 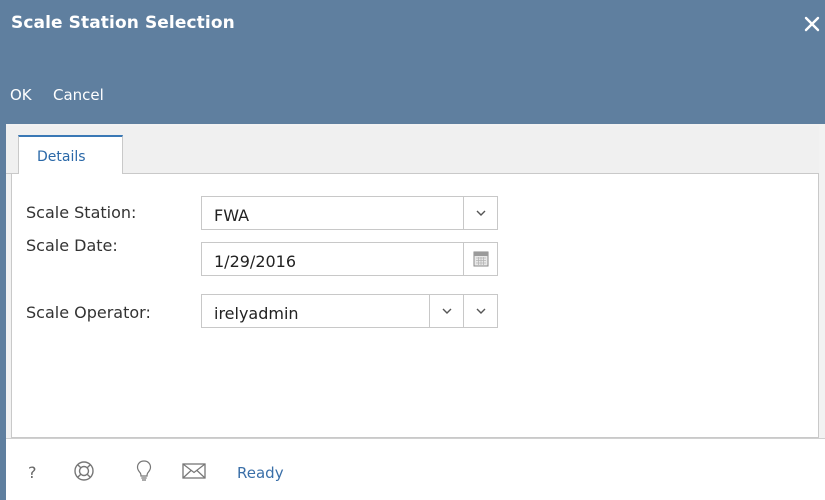 What do you see at coordinates (232, 215) in the screenshot?
I see `scale-station-value: FWA` at bounding box center [232, 215].